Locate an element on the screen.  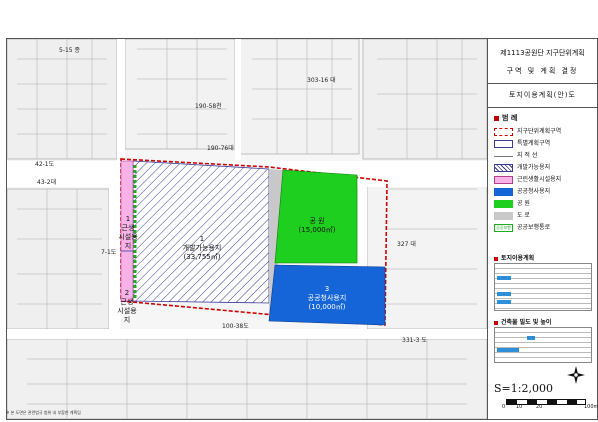
legend-swatch: 공공보행 is located at coordinates (503, 228).